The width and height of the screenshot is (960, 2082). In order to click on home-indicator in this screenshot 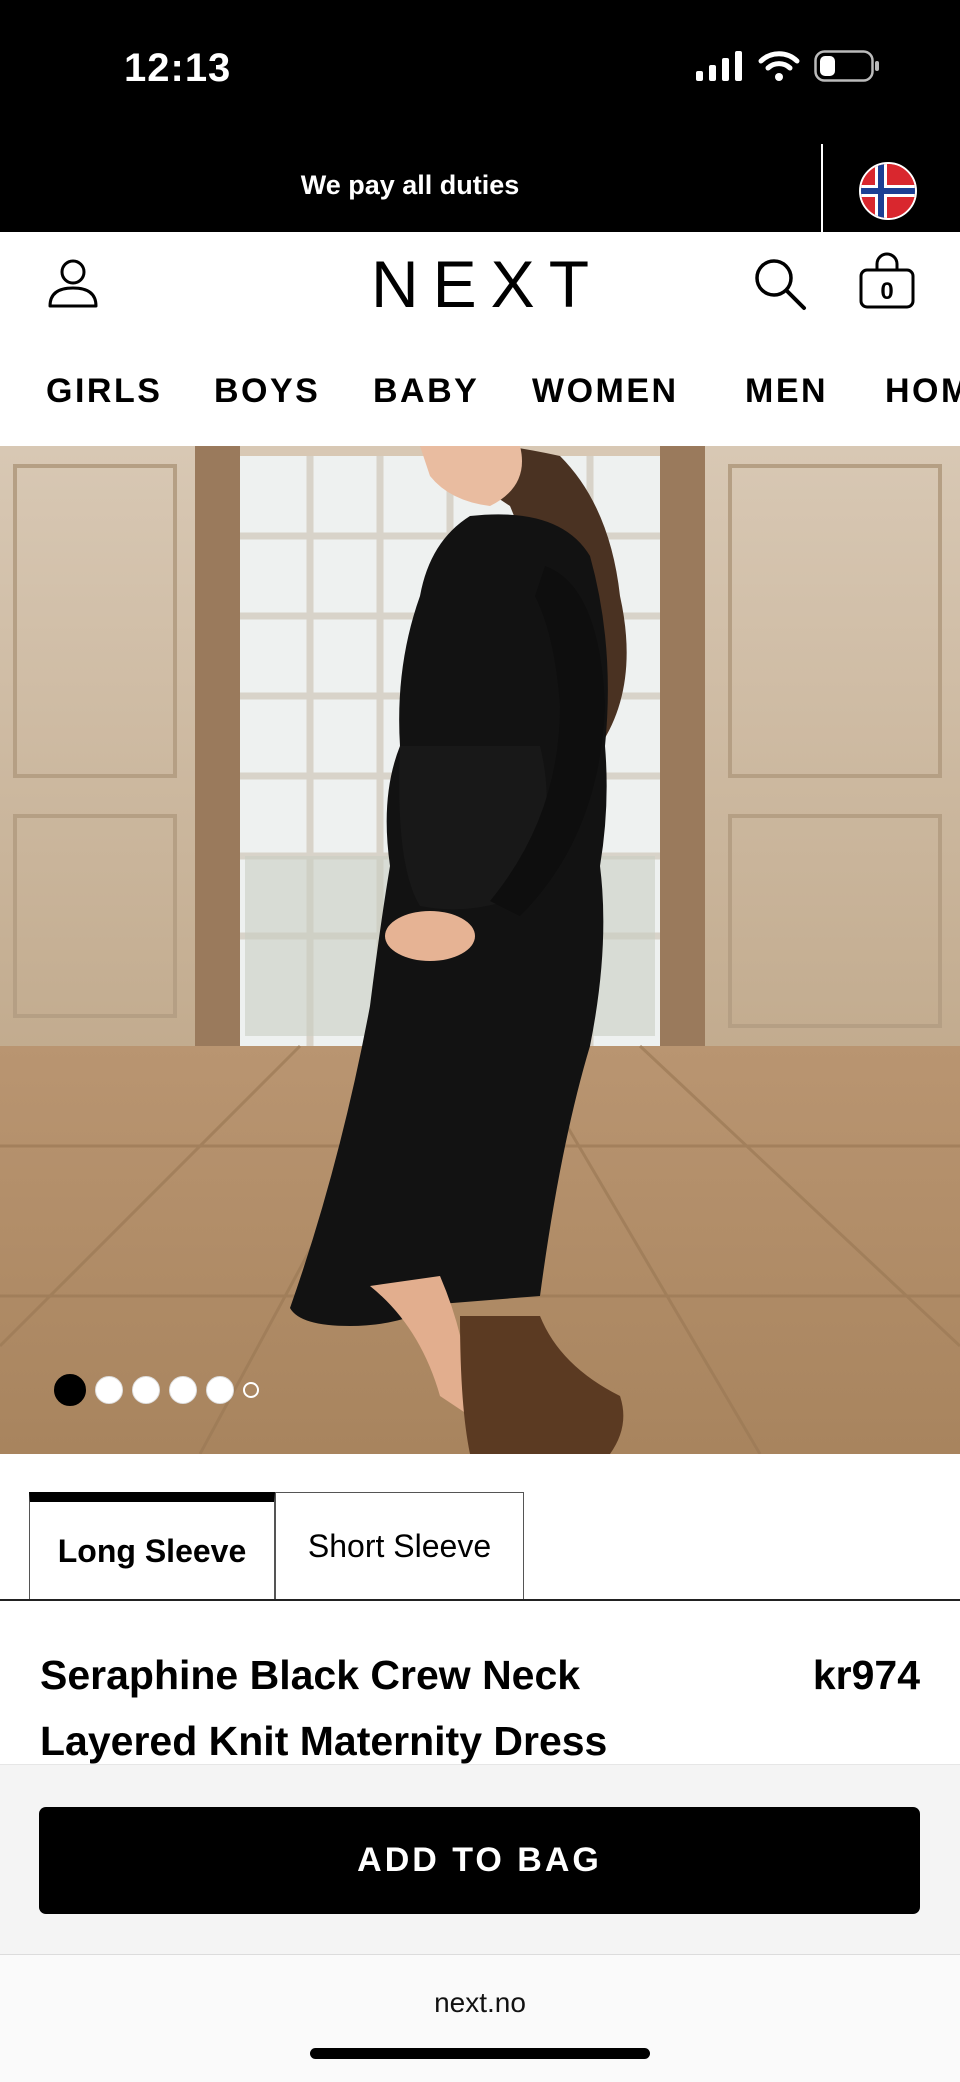, I will do `click(480, 2053)`.